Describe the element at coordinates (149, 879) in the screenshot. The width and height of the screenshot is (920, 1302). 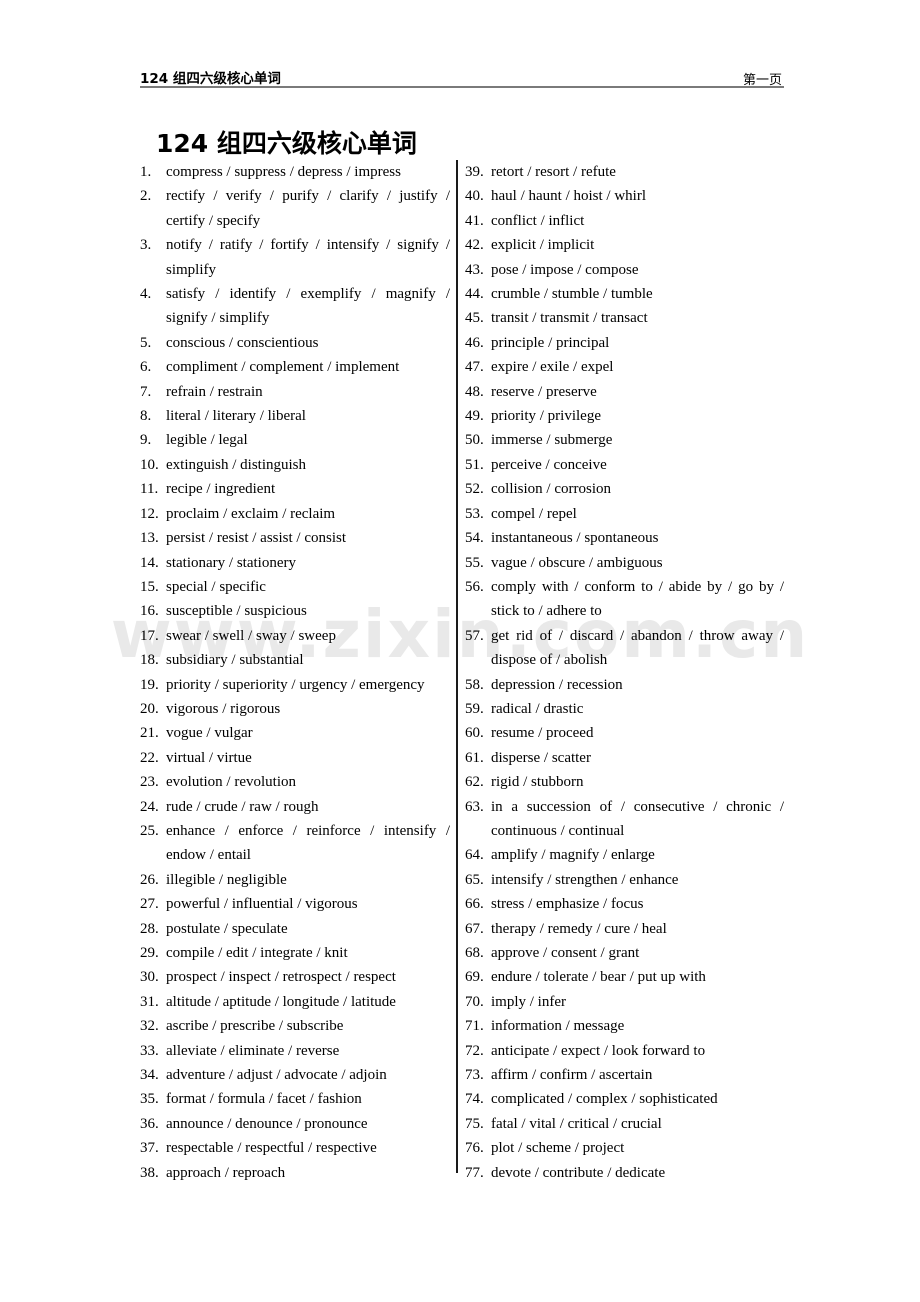
I see `word-group-number: 26.` at that location.